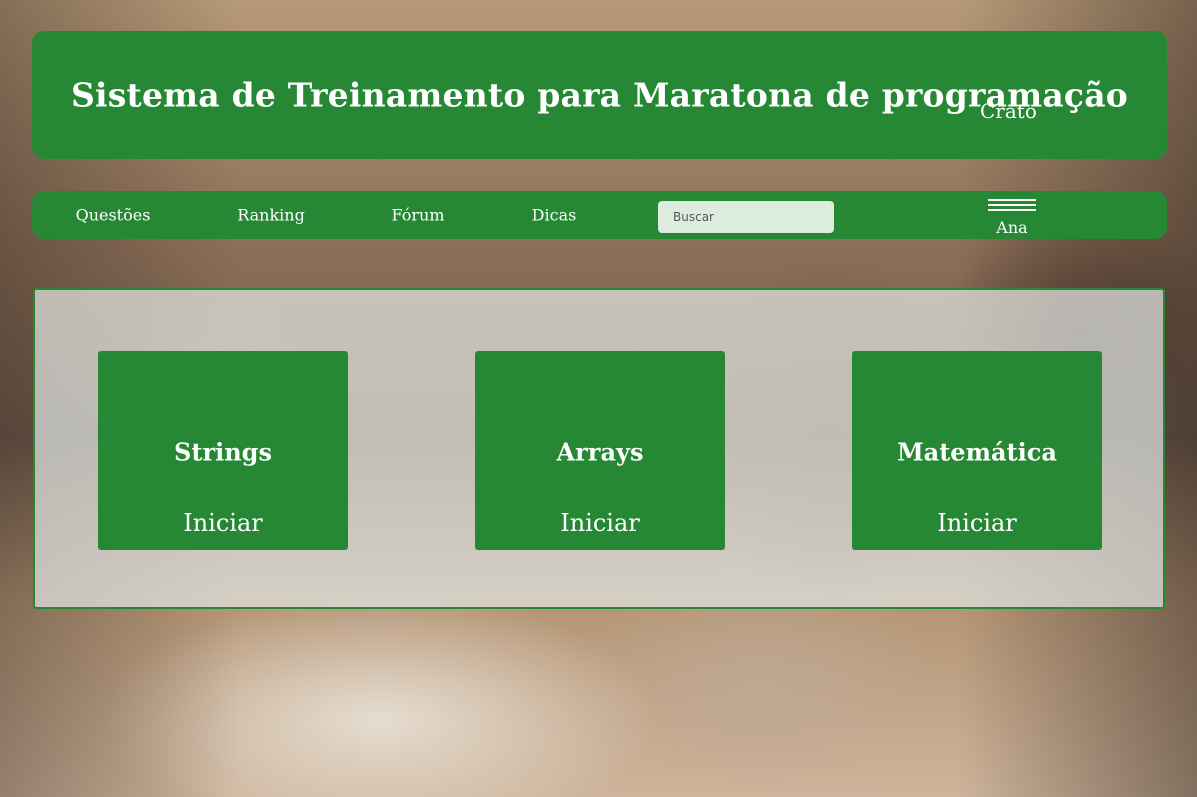 Image resolution: width=1197 pixels, height=797 pixels. What do you see at coordinates (271, 215) in the screenshot?
I see `nav-link-ranking: Ranking` at bounding box center [271, 215].